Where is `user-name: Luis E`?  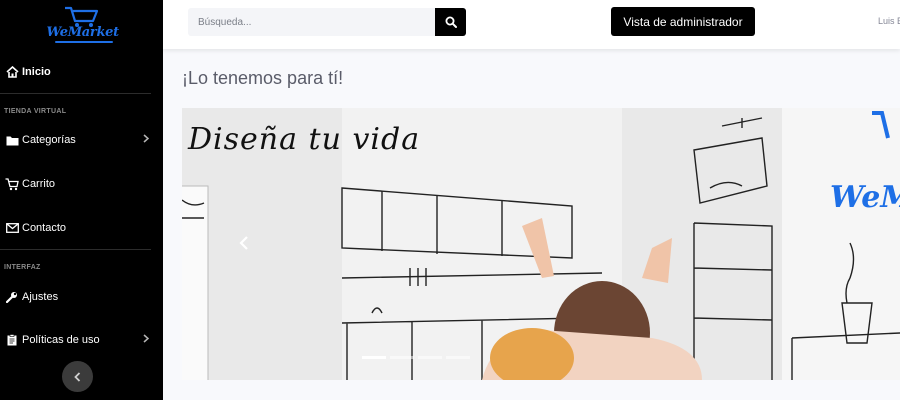
user-name: Luis E is located at coordinates (889, 21).